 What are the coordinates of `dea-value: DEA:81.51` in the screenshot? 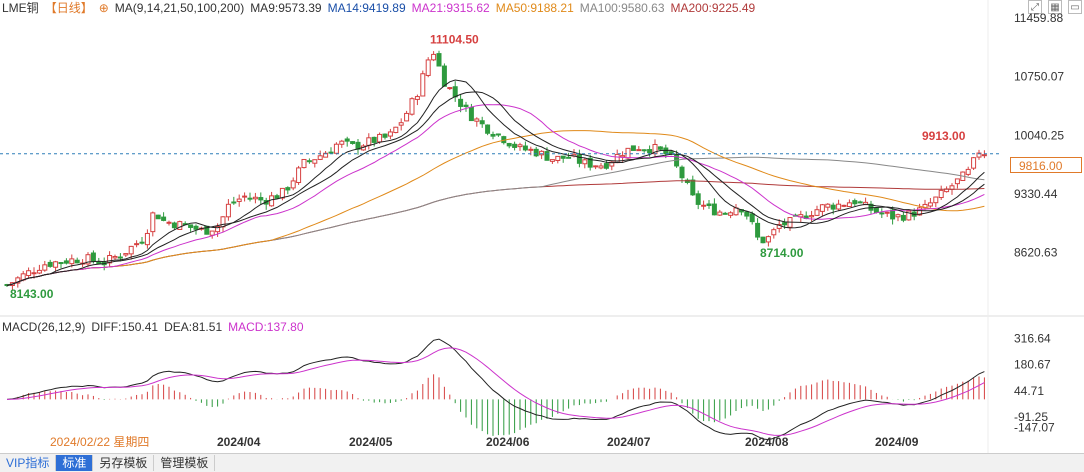 It's located at (193, 327).